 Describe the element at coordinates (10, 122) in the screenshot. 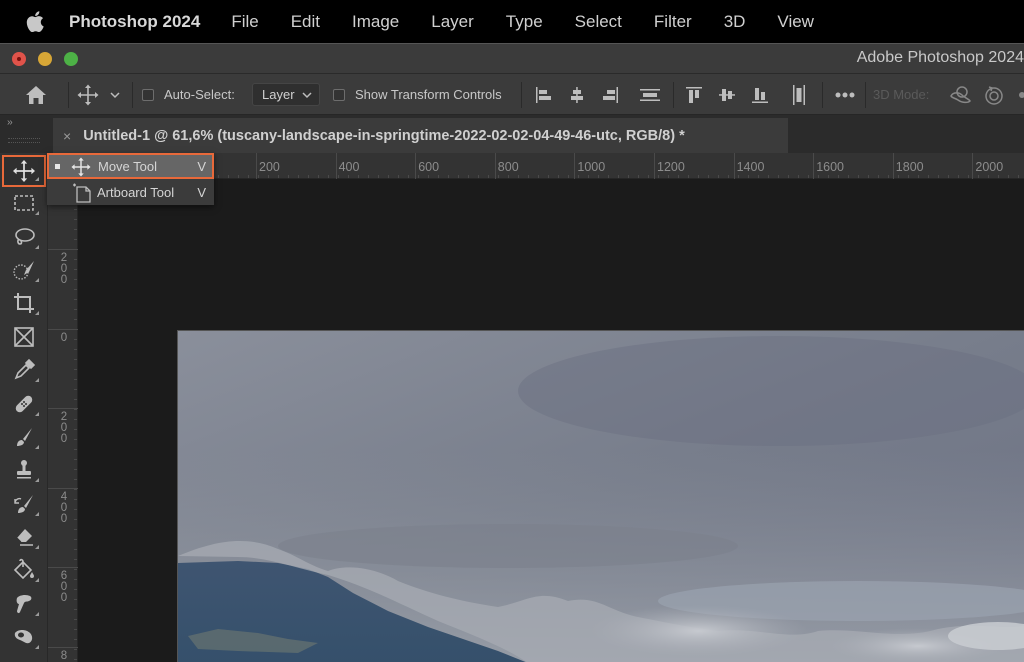

I see `collapse-toolbar-button: ››` at that location.